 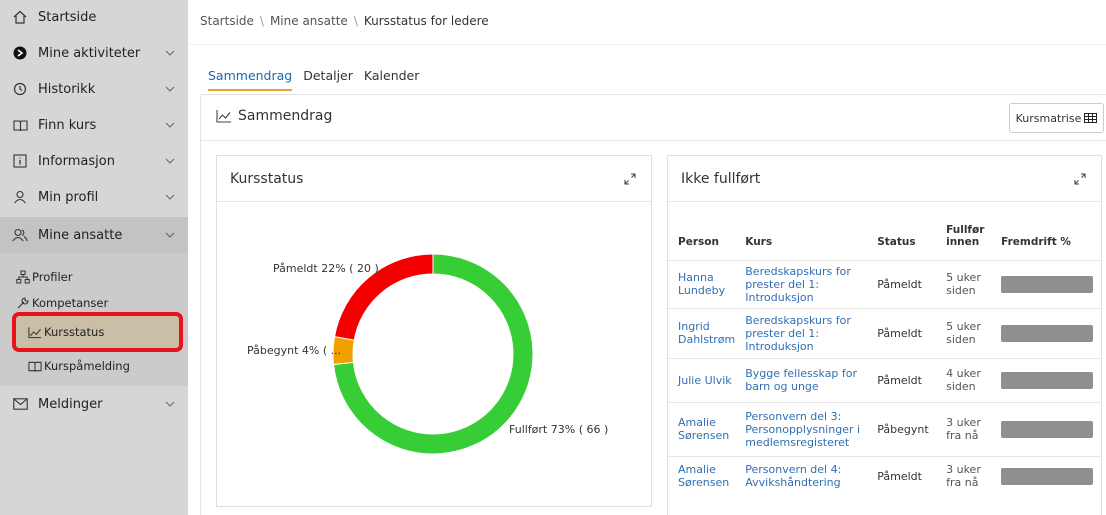 I want to click on sidebar-item-min-profil: Min profil, so click(x=94, y=197).